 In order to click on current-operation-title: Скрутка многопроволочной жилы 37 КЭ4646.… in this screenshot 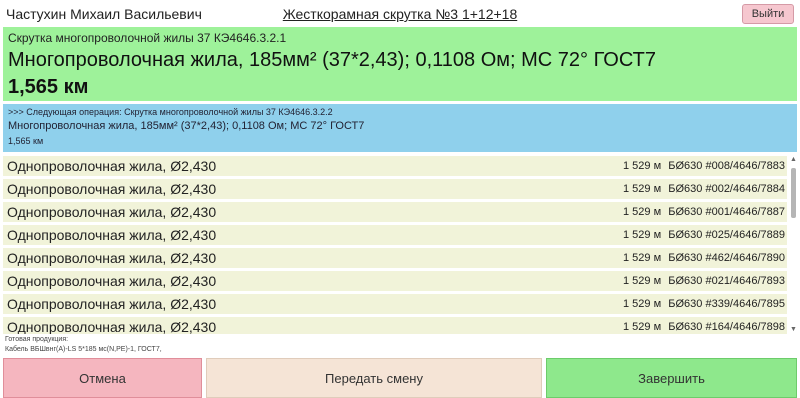, I will do `click(147, 38)`.